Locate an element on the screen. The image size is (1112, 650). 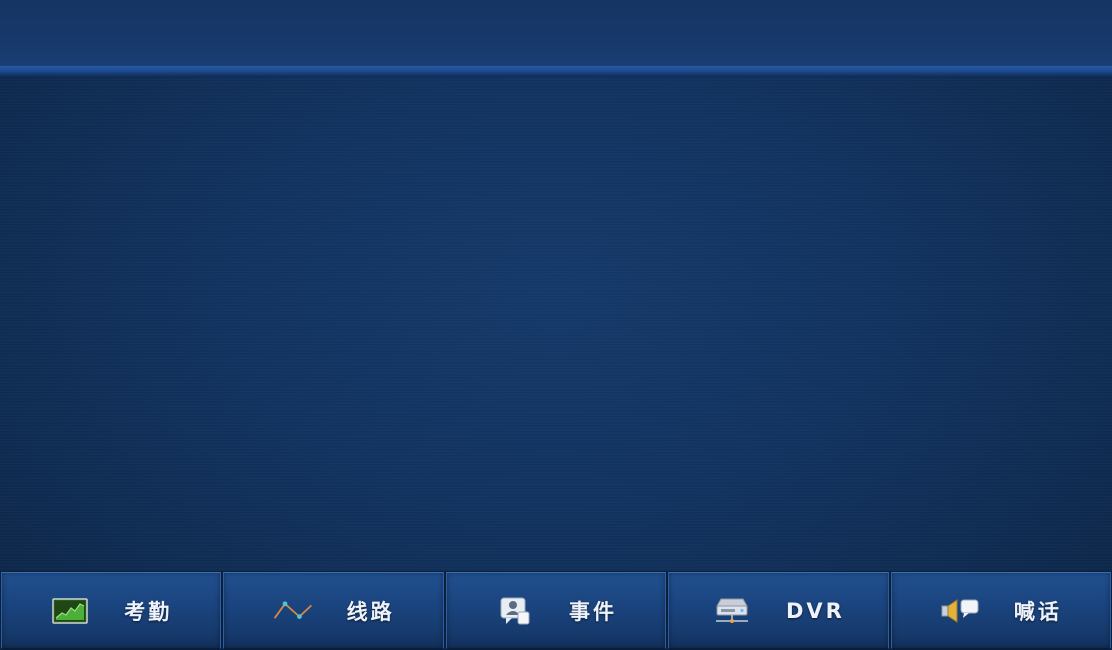
bottom-nav: 考勤 线路 事件 DVR 喊话 is located at coordinates (556, 610).